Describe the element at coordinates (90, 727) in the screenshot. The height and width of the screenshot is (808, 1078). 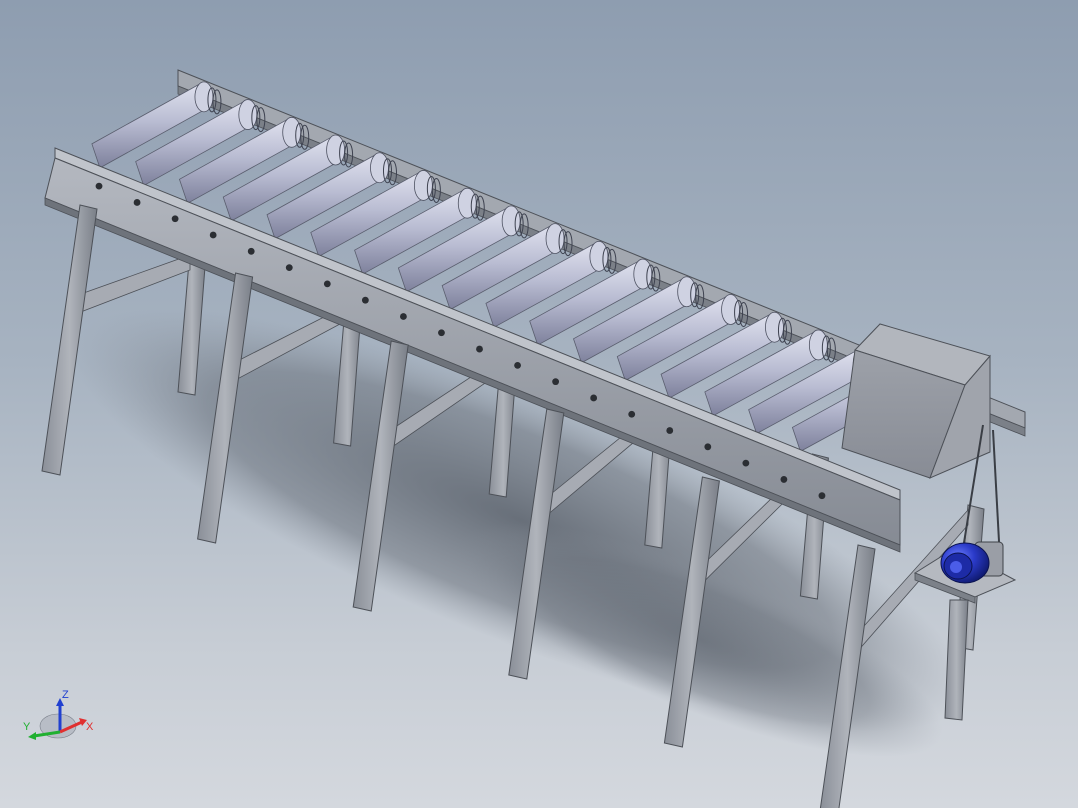
I see `x-axis-label: X` at that location.